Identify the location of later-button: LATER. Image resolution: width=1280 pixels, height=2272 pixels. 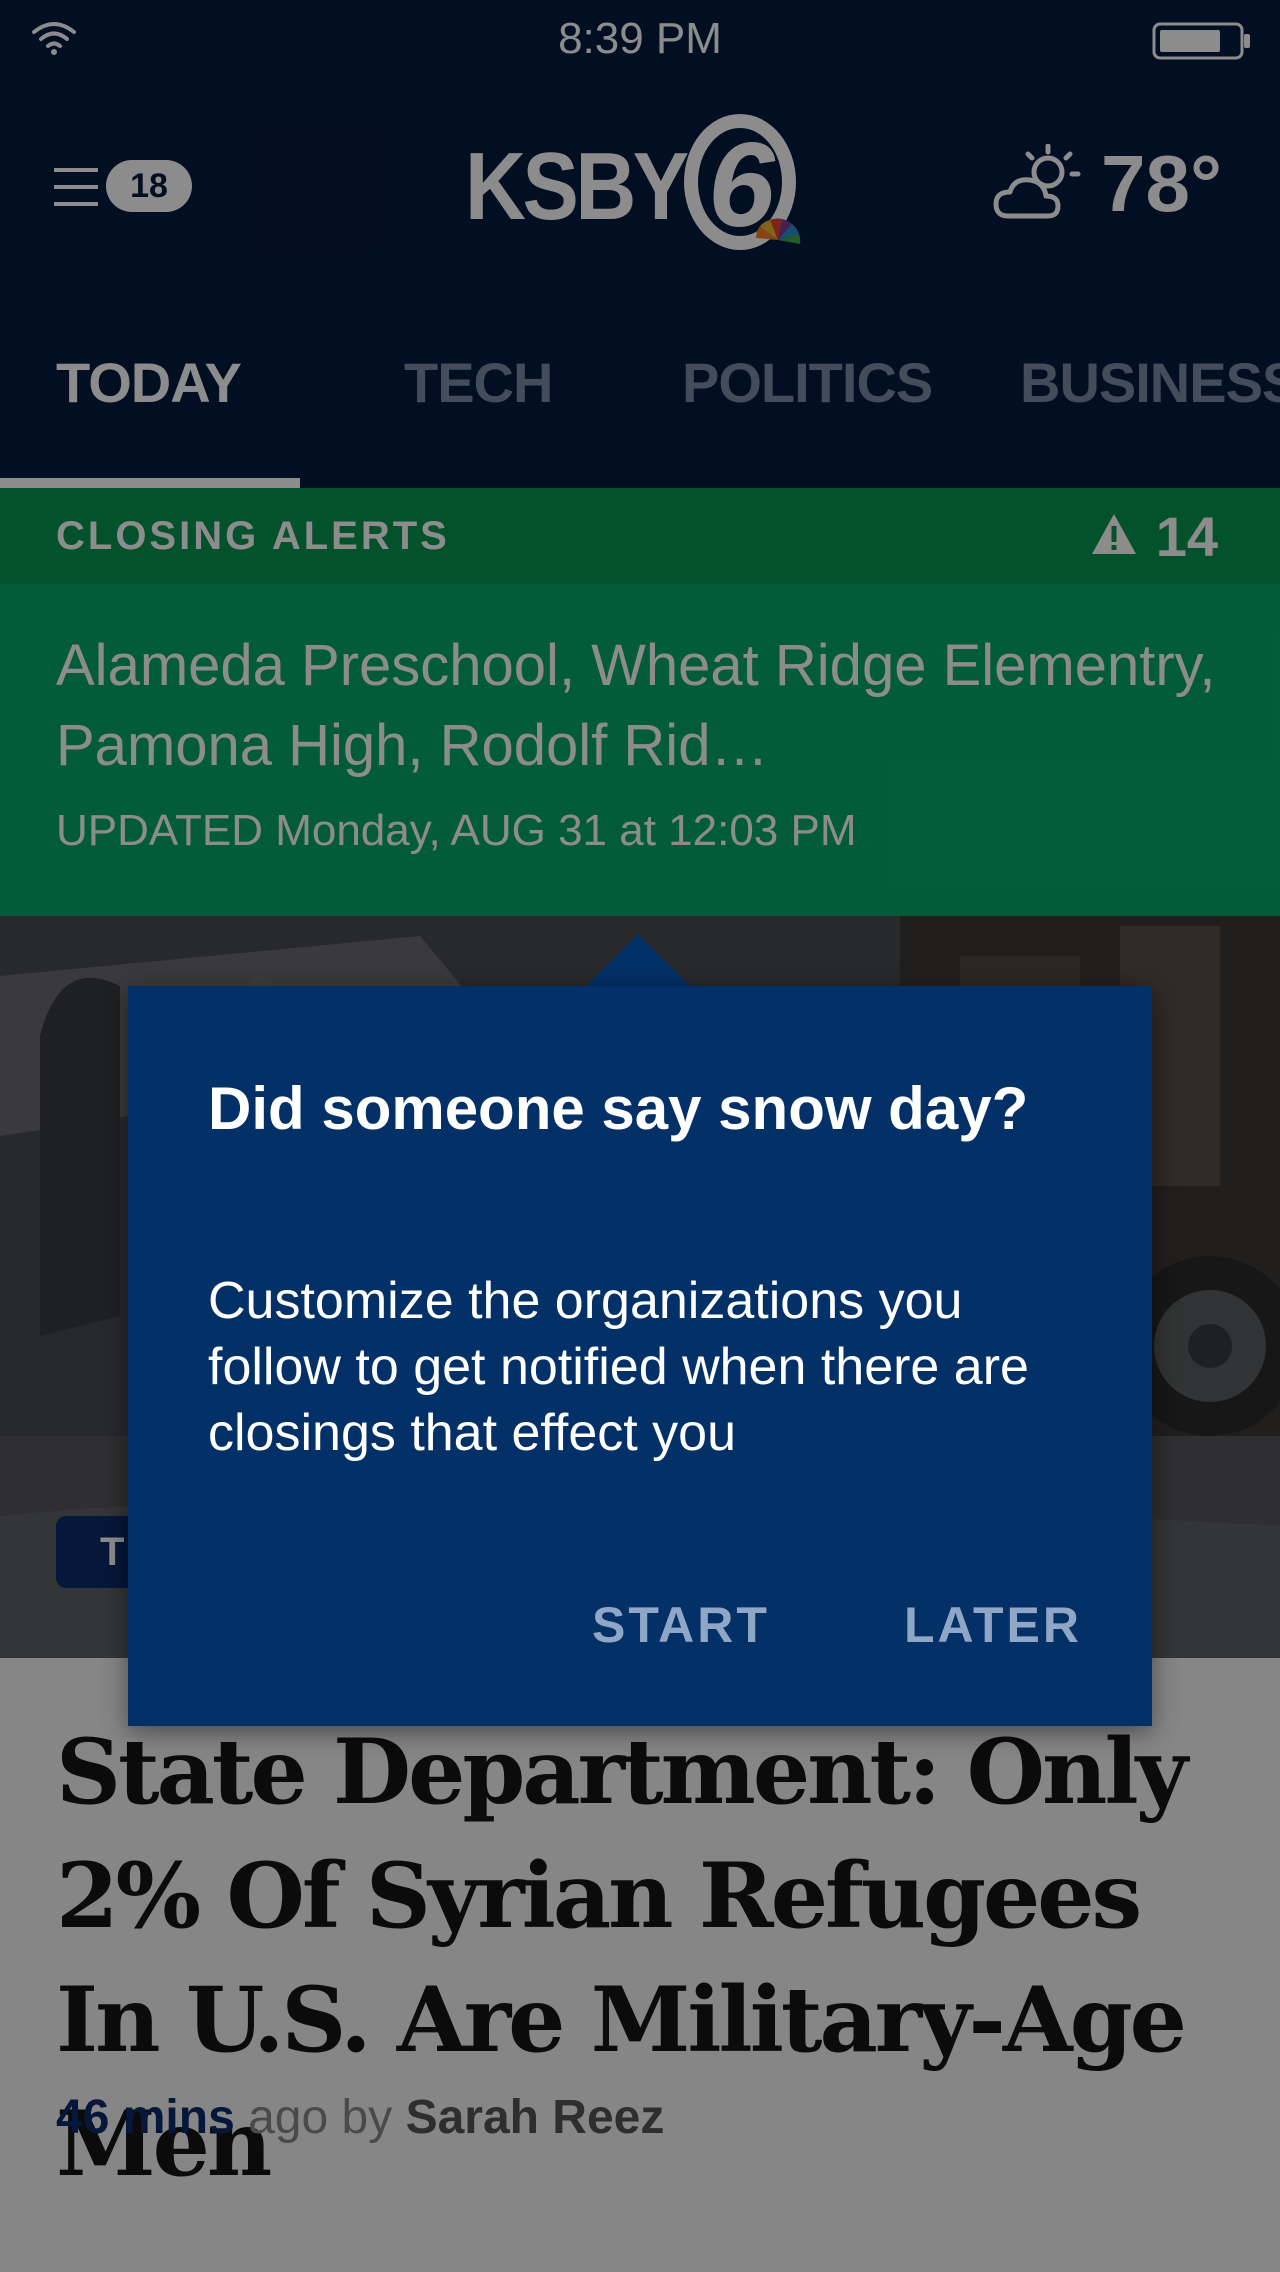
(993, 1625).